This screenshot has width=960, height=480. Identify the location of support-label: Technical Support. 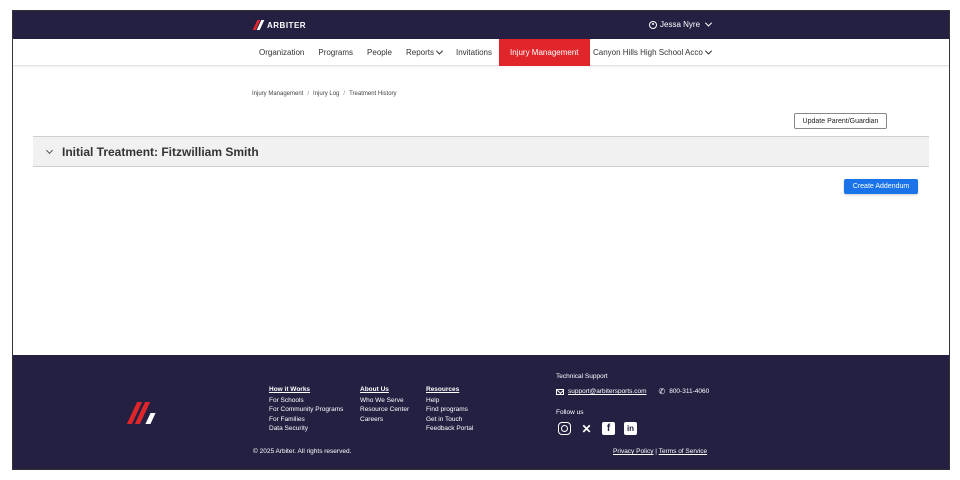
(582, 376).